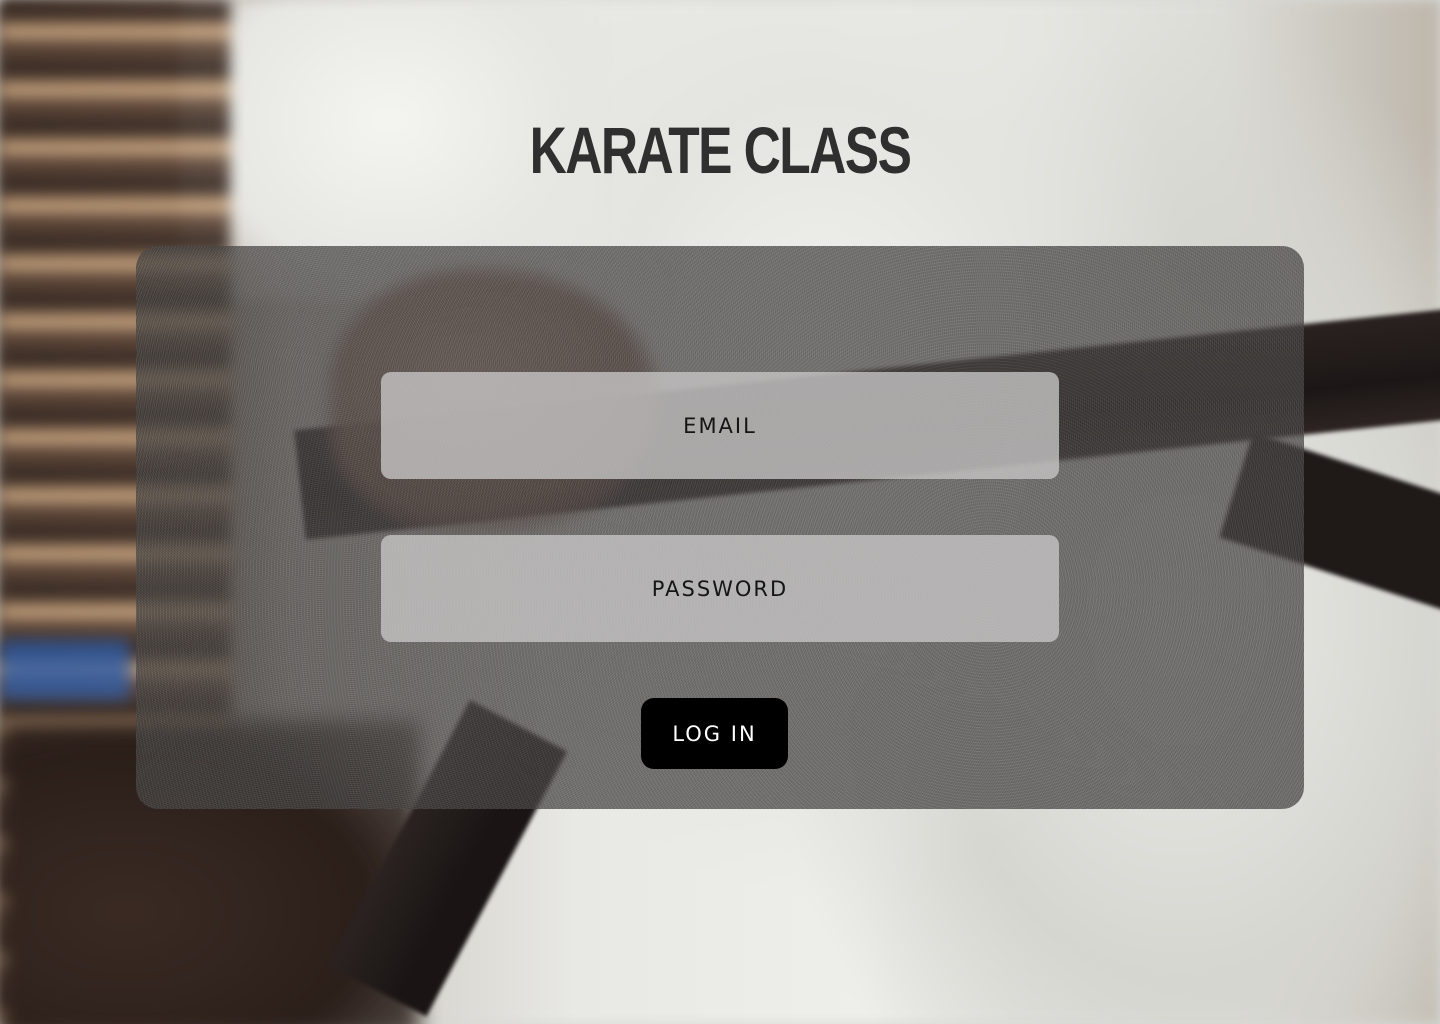 The width and height of the screenshot is (1440, 1024). Describe the element at coordinates (720, 150) in the screenshot. I see `page-title: KARATE CLASS` at that location.